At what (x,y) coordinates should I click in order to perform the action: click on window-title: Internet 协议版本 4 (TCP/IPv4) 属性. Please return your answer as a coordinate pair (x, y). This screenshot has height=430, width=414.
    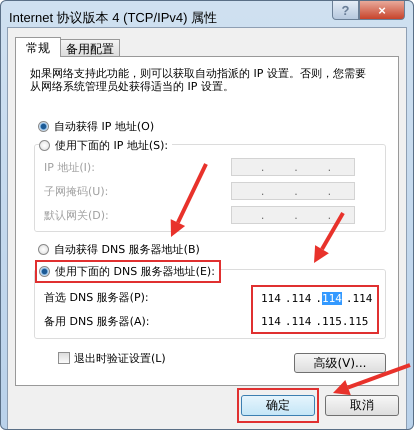
    Looking at the image, I should click on (113, 18).